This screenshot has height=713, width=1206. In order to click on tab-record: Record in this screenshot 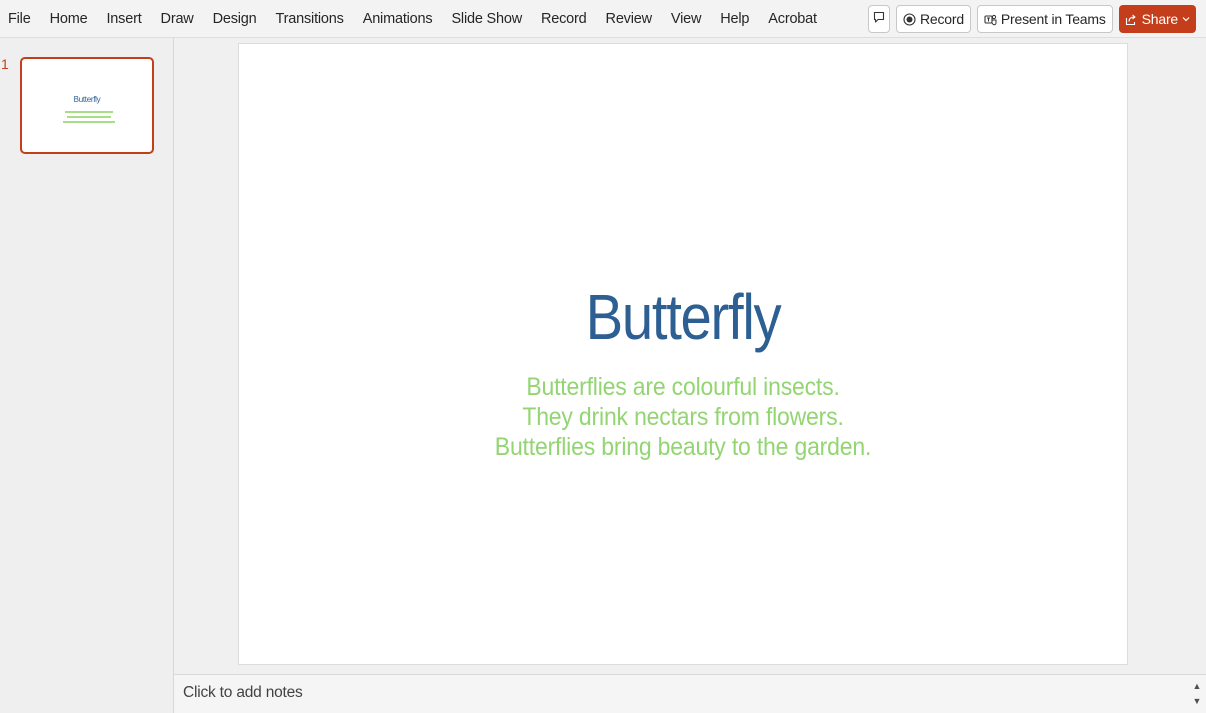, I will do `click(564, 19)`.